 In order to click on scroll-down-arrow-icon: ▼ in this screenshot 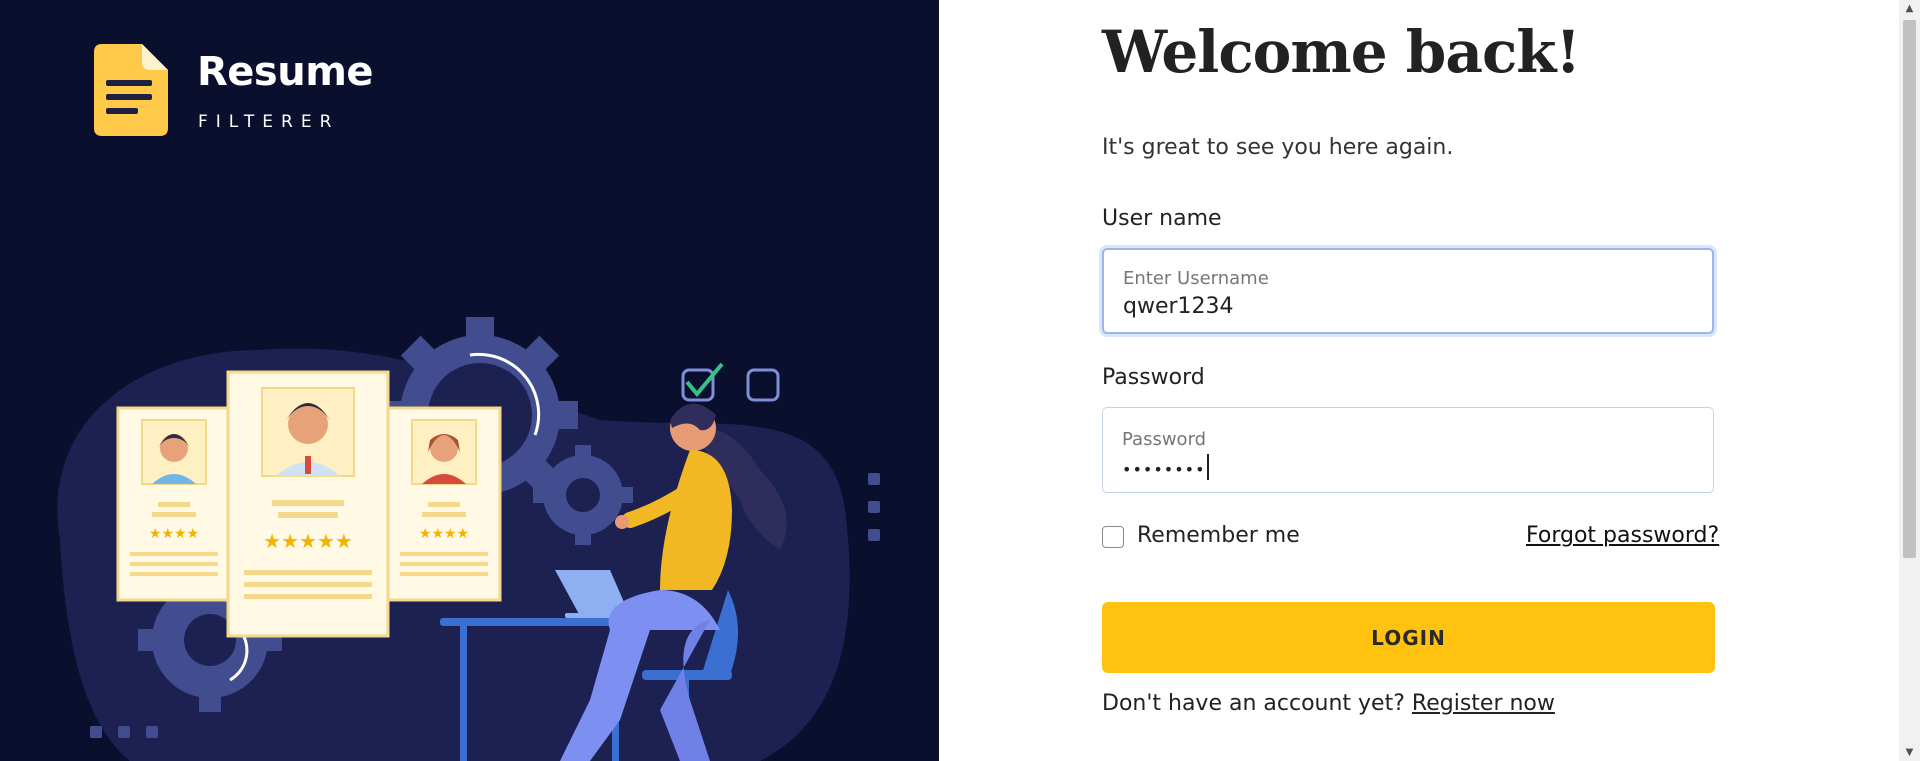, I will do `click(1909, 752)`.